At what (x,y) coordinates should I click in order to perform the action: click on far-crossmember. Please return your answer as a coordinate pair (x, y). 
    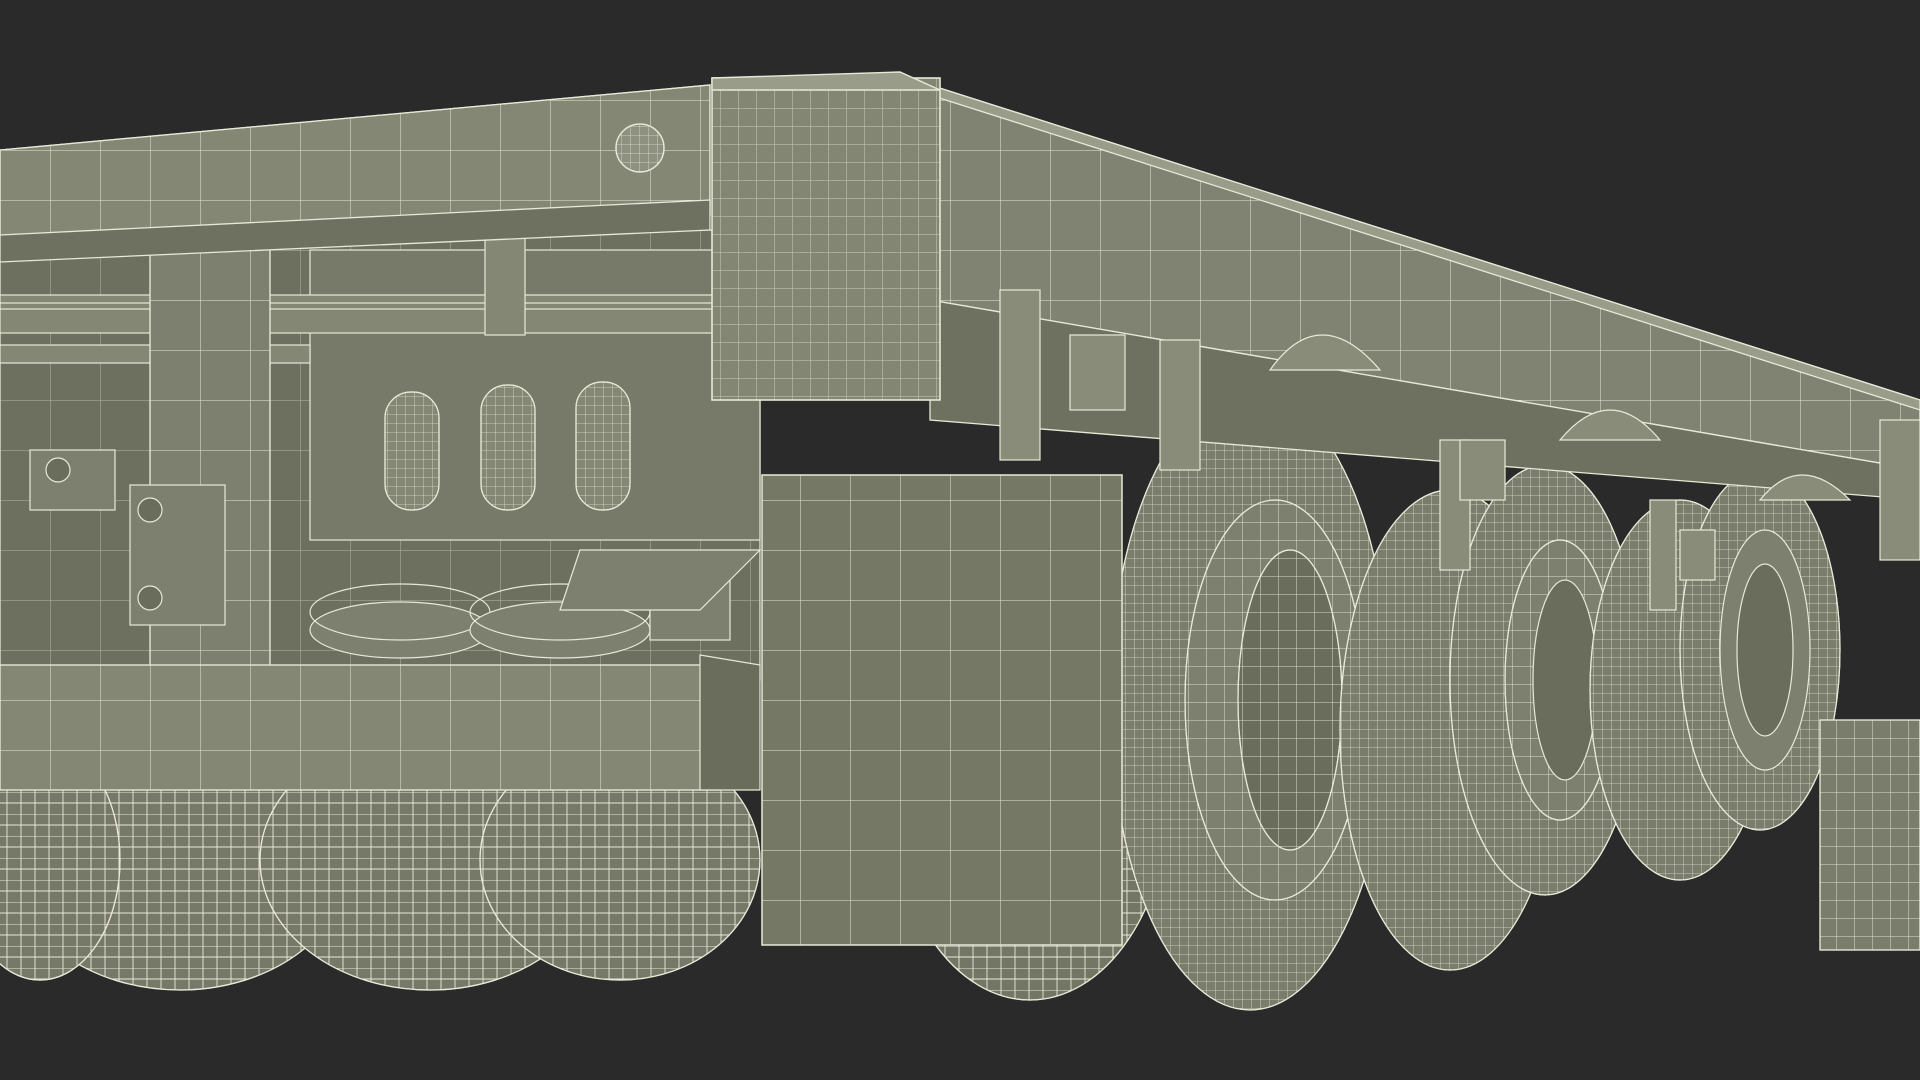
    Looking at the image, I should click on (1869, 835).